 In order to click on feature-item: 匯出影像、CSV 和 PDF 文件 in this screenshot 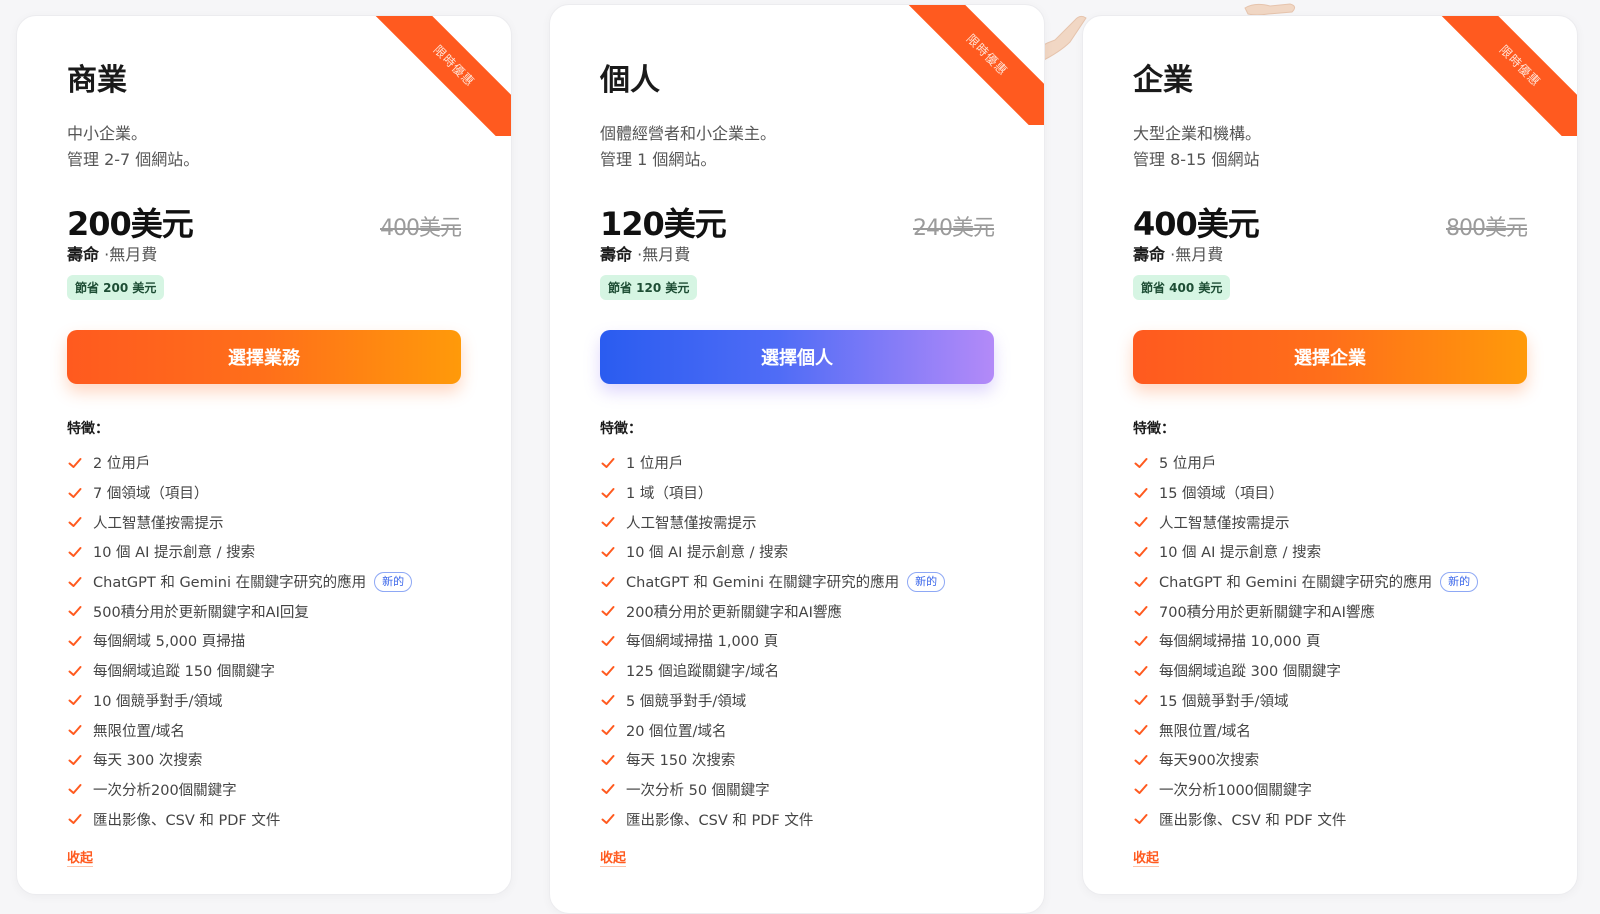, I will do `click(797, 819)`.